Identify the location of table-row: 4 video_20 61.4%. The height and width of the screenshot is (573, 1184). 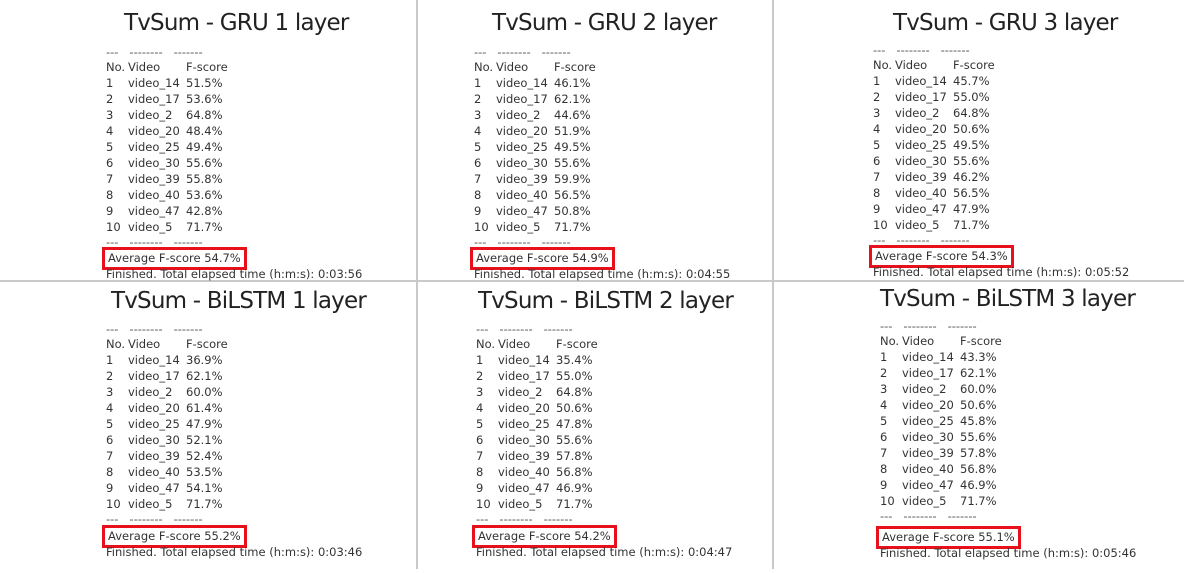
(176, 408).